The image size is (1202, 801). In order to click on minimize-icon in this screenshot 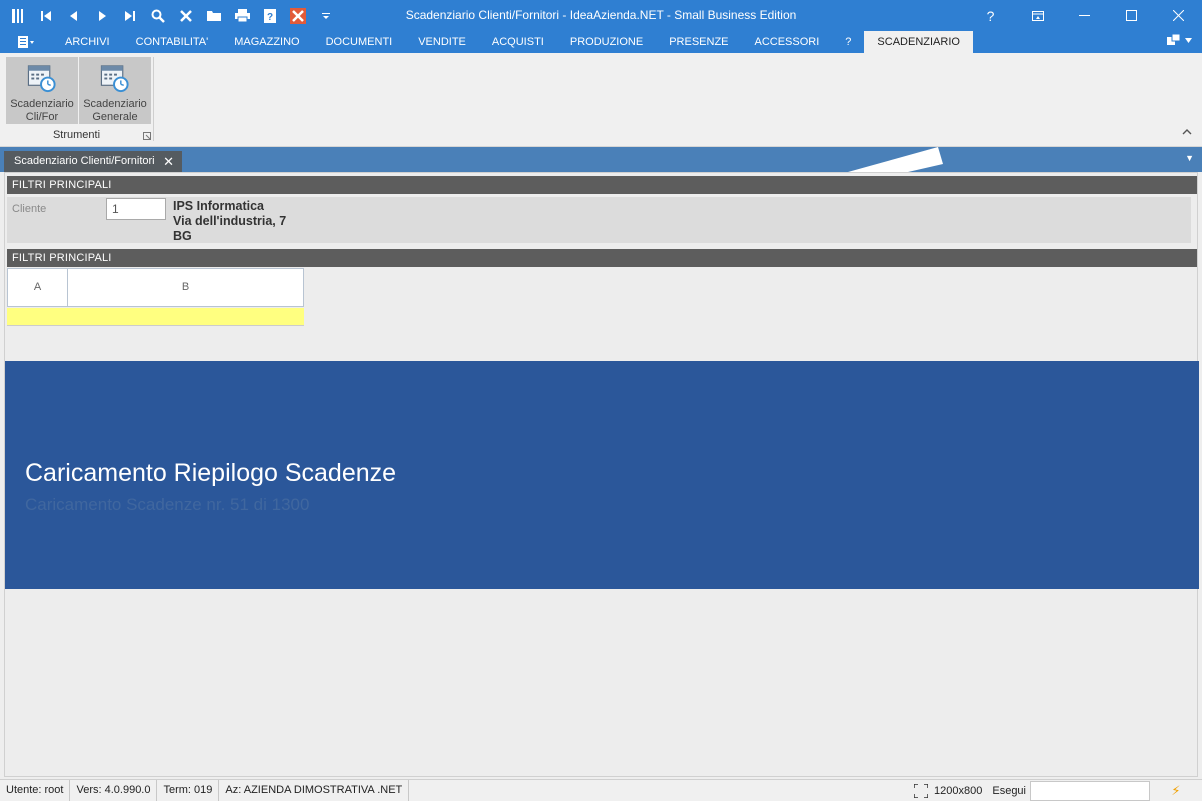, I will do `click(1084, 15)`.